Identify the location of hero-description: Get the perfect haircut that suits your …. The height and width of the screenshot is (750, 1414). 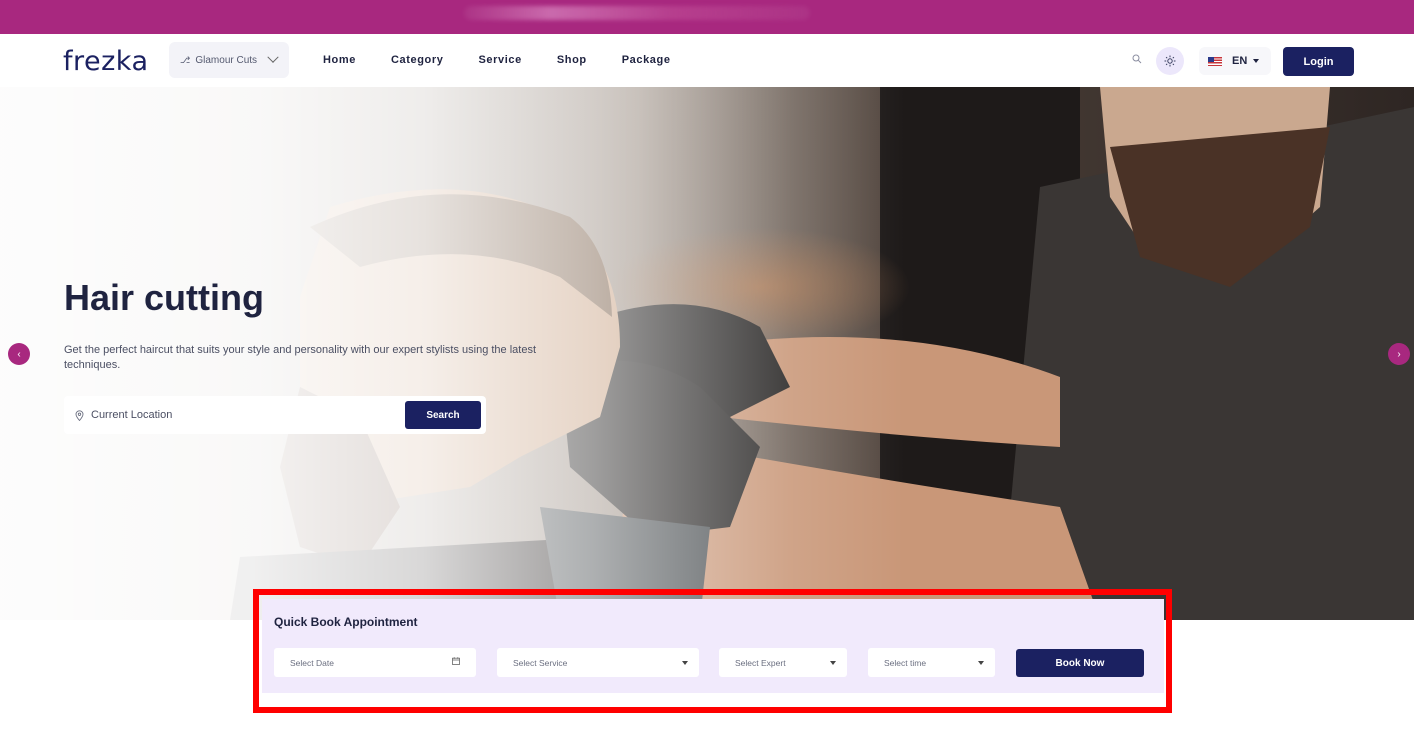
(300, 357).